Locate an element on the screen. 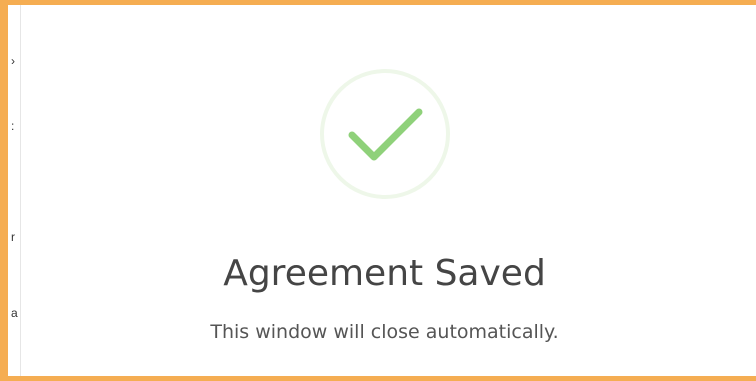 This screenshot has width=756, height=381. success-checkmark-icon is located at coordinates (385, 134).